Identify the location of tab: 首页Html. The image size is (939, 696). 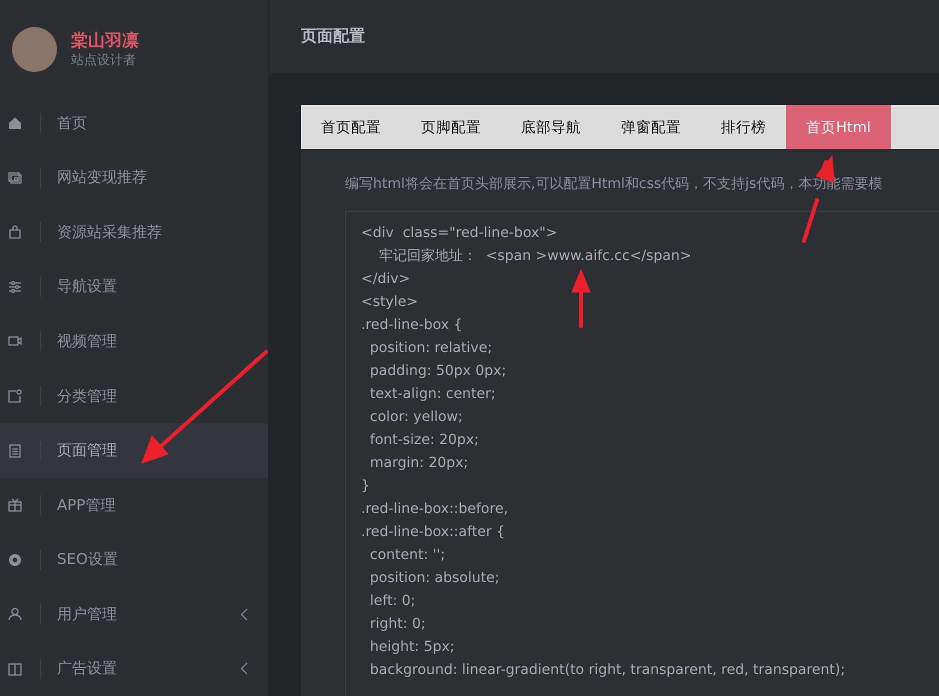
(838, 127).